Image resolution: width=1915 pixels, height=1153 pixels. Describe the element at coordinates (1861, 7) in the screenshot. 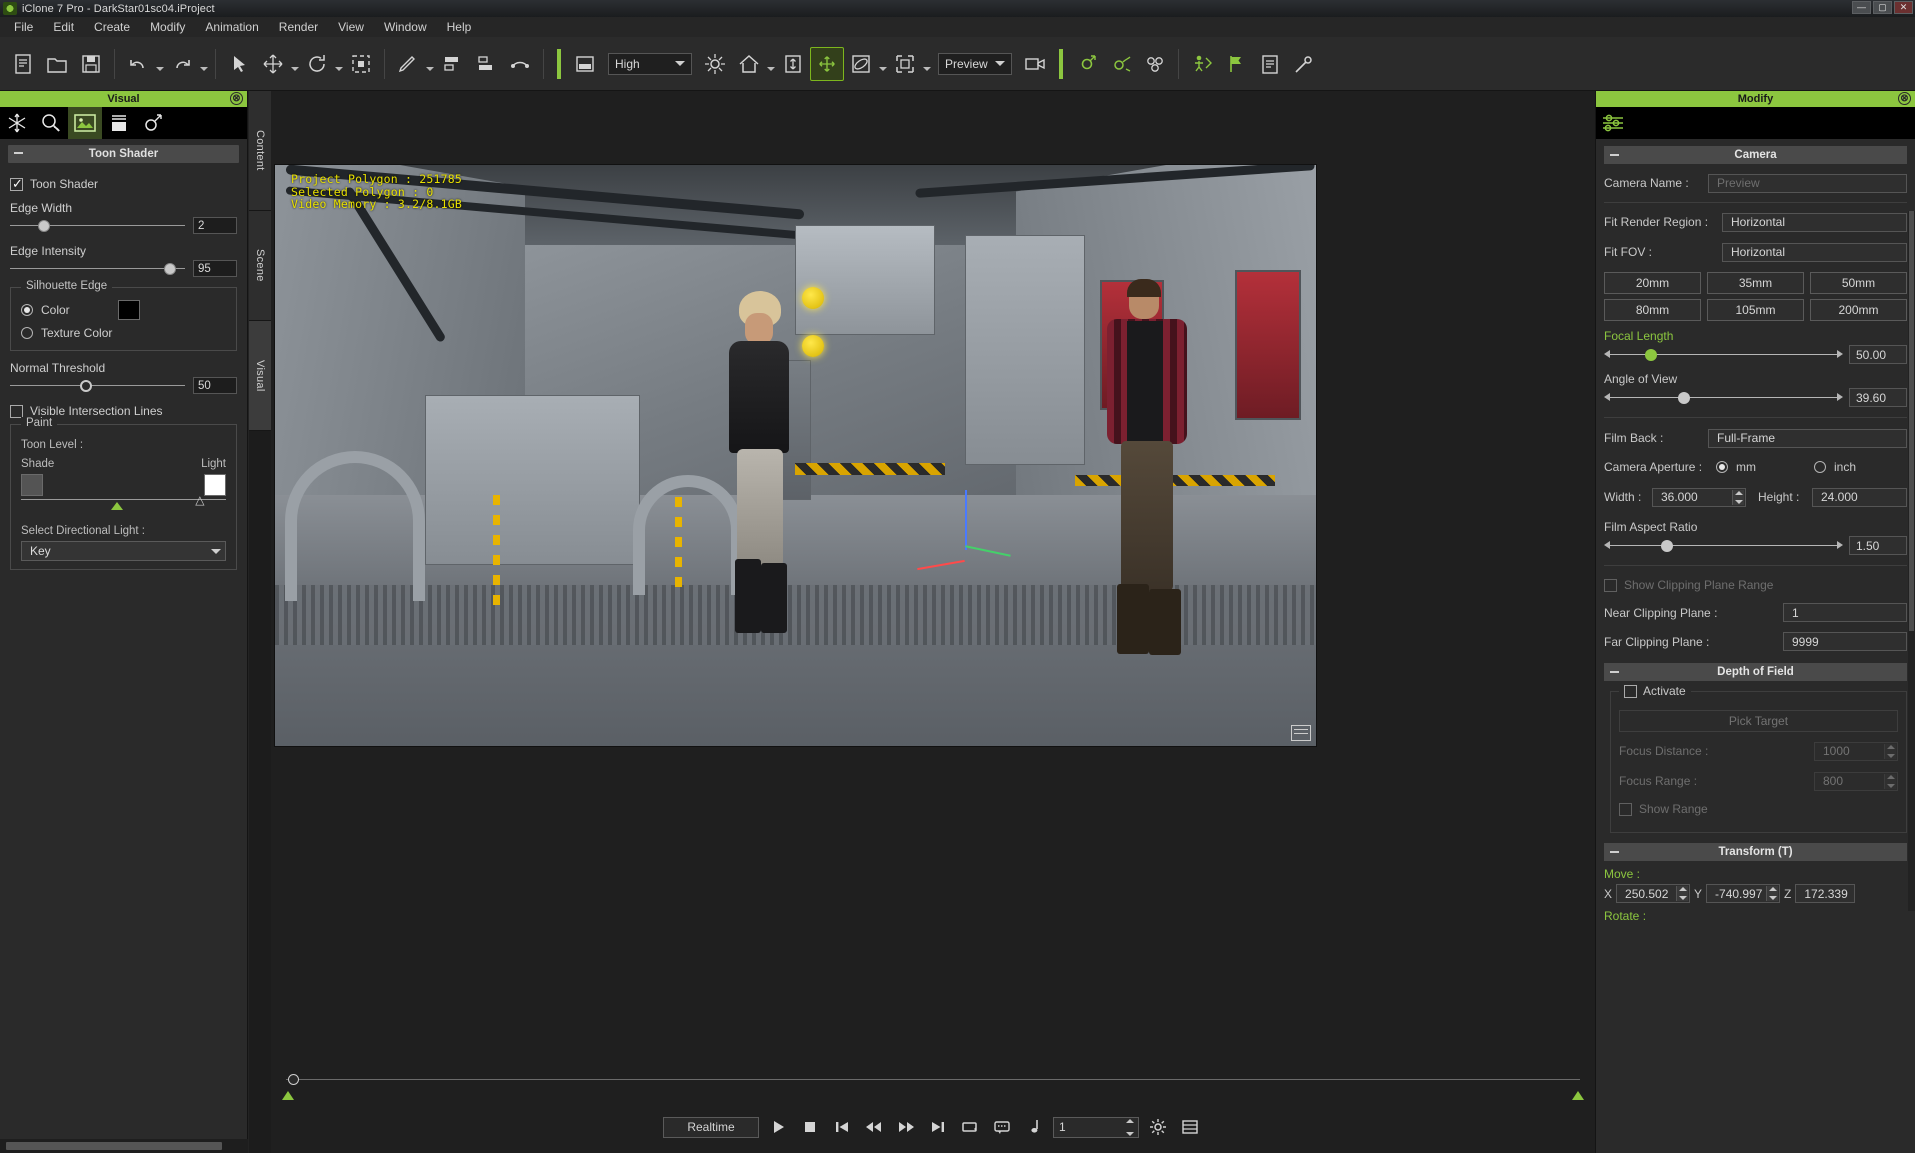

I see `minimize-button: —` at that location.